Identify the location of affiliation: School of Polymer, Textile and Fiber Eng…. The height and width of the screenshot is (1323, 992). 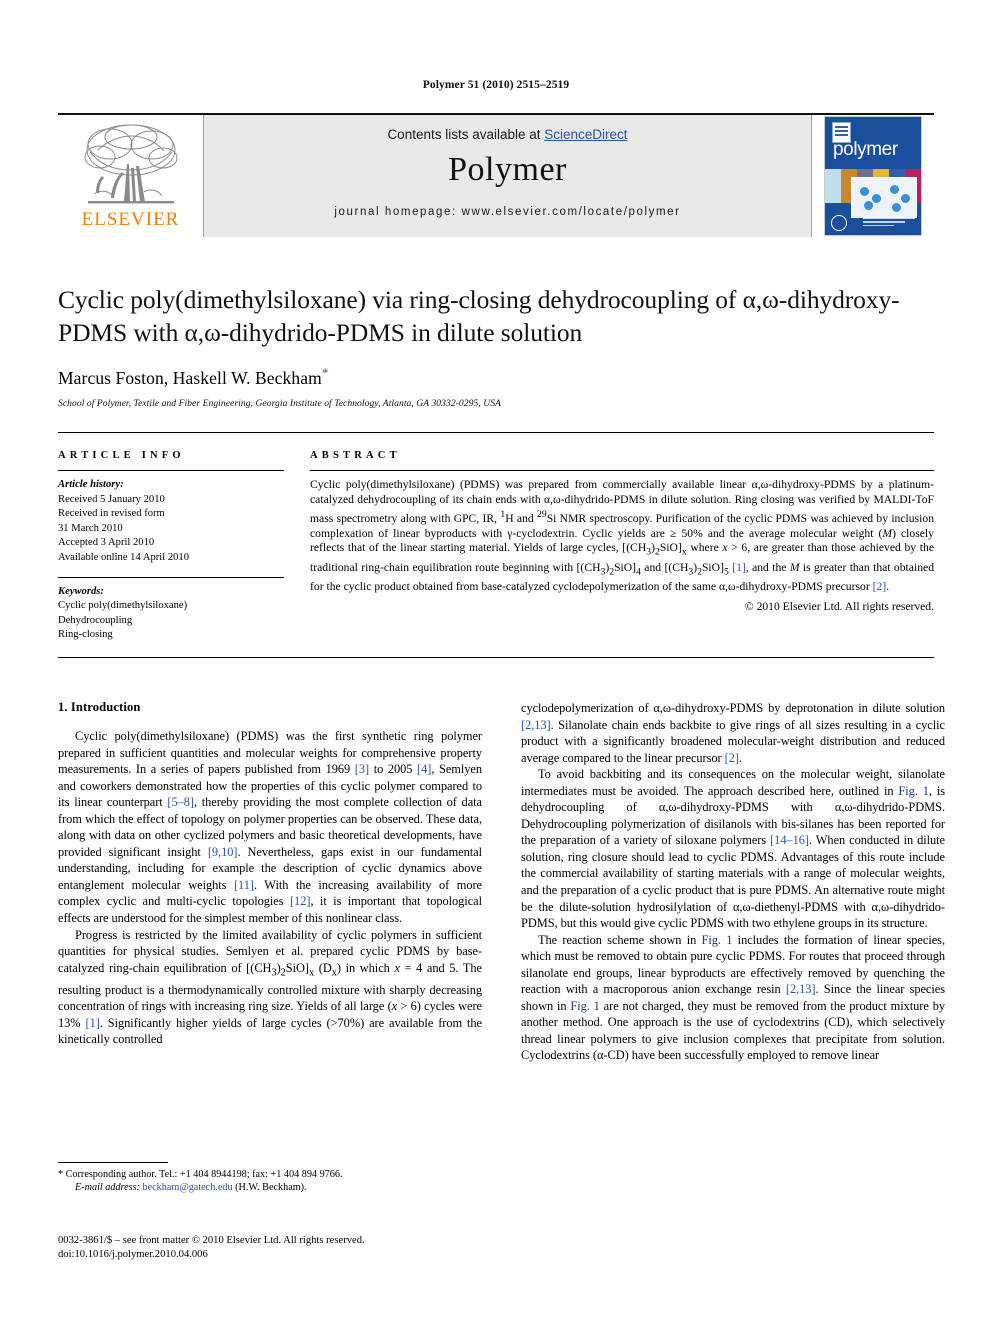
(279, 403).